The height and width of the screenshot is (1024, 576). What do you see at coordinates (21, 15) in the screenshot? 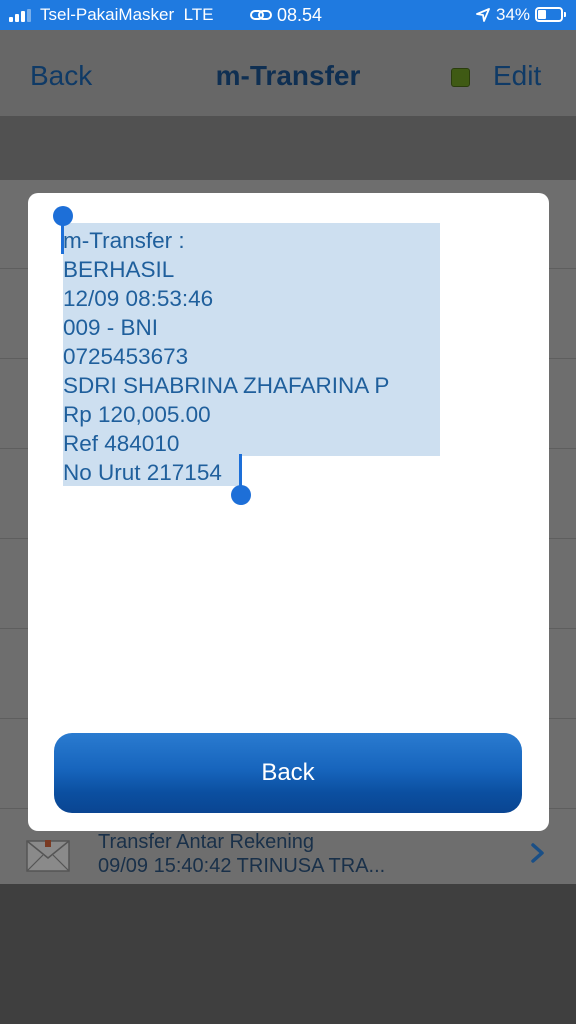
I see `signal-bars-icon` at bounding box center [21, 15].